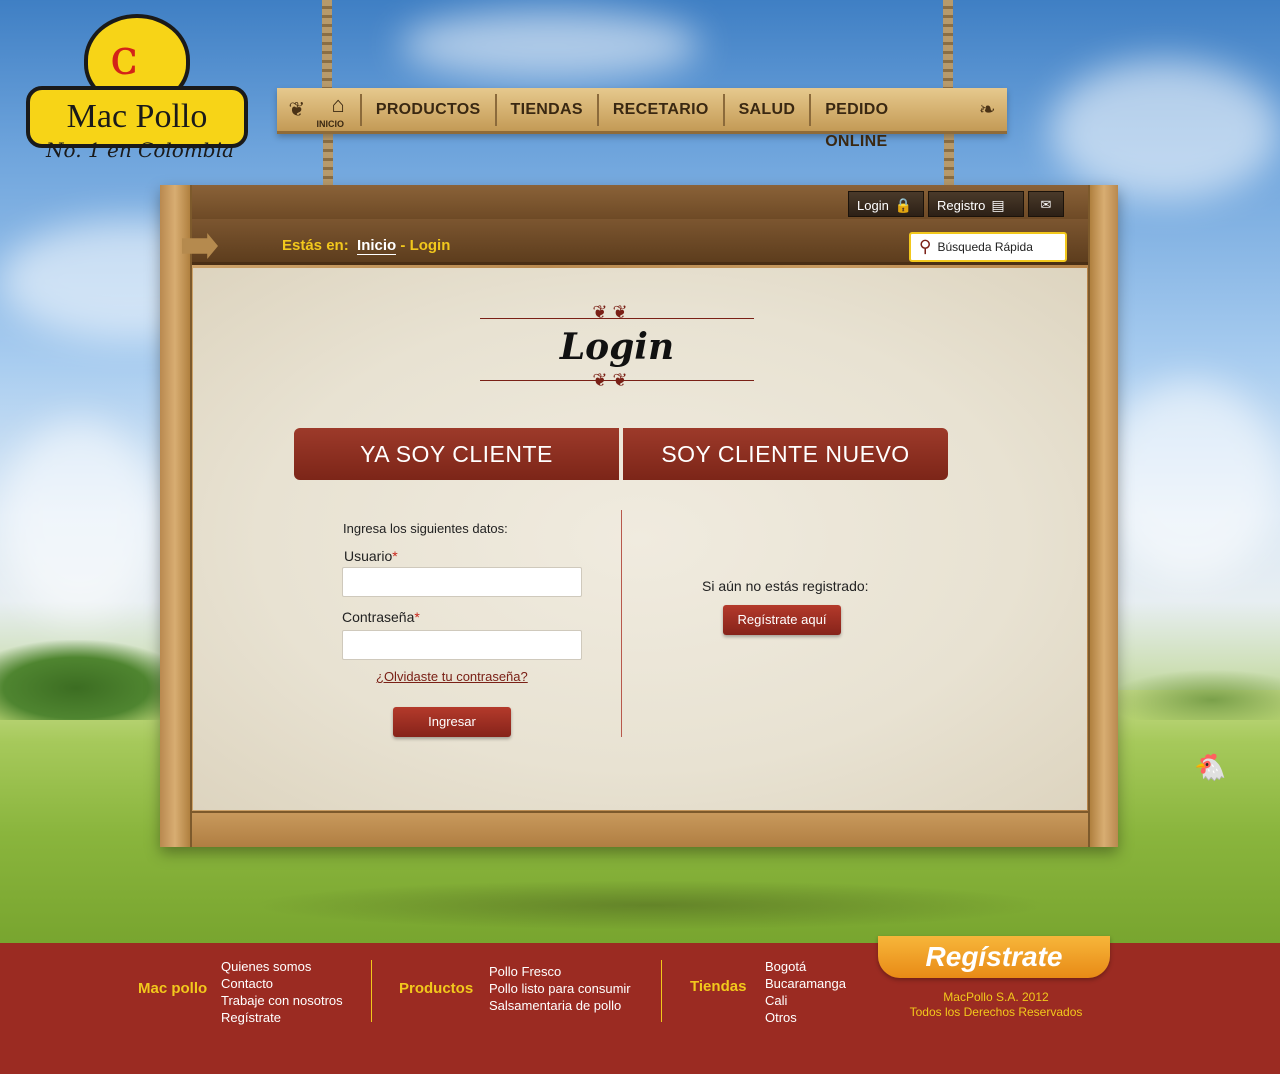  What do you see at coordinates (766, 109) in the screenshot?
I see `nav-salud: SALUD` at bounding box center [766, 109].